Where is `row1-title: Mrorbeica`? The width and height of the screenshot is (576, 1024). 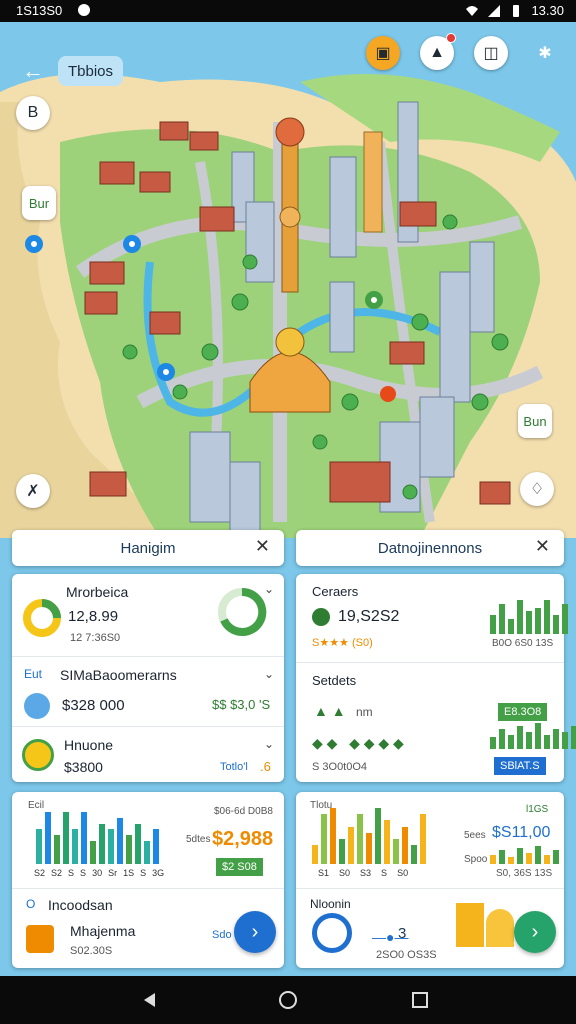 row1-title: Mrorbeica is located at coordinates (97, 592).